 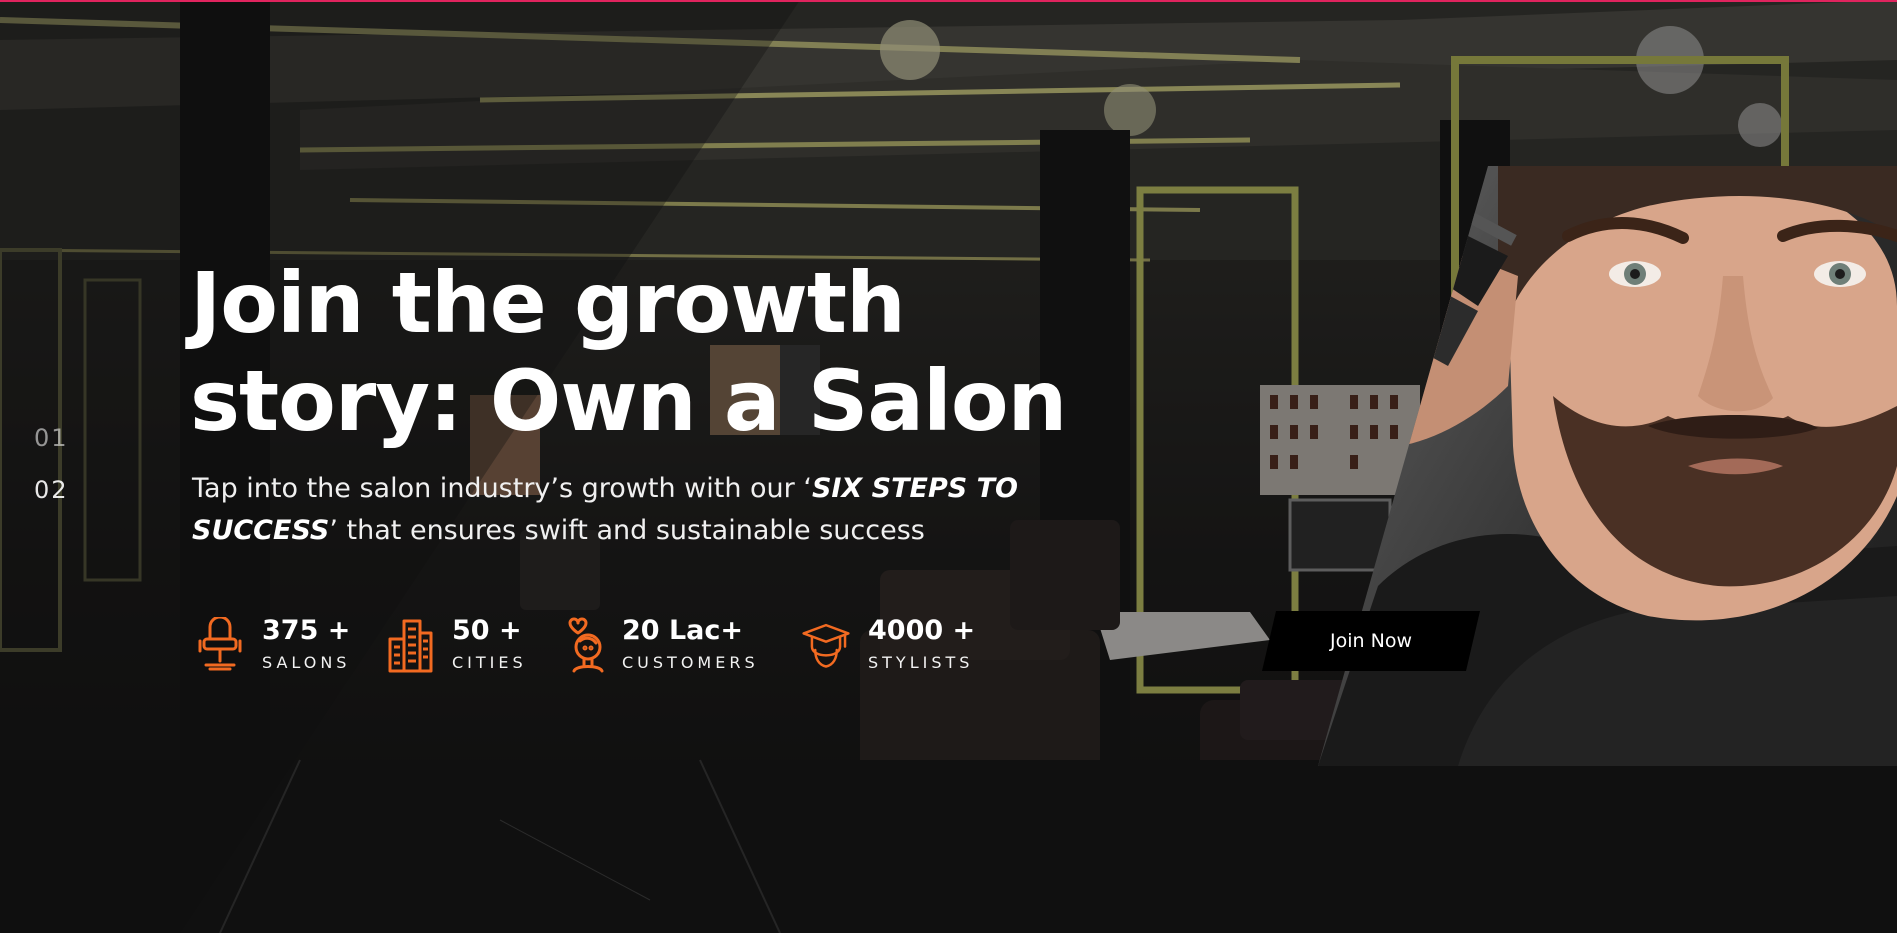 What do you see at coordinates (921, 662) in the screenshot?
I see `stat-stylists-label: STYLISTS` at bounding box center [921, 662].